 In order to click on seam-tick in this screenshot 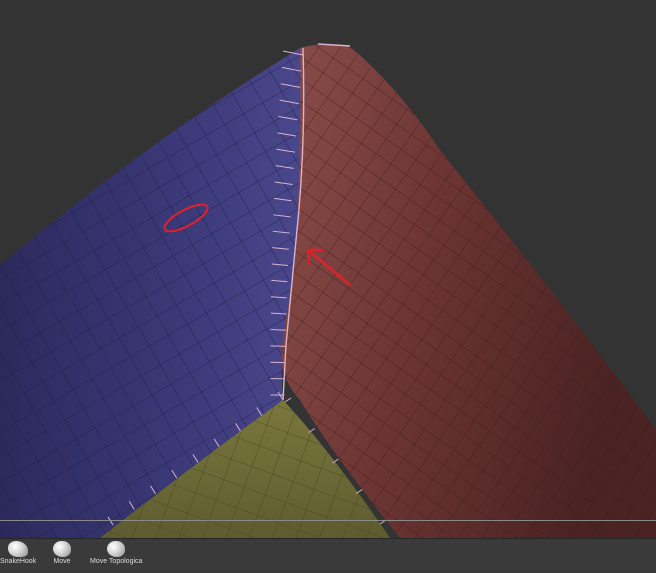, I will do `click(278, 346)`.